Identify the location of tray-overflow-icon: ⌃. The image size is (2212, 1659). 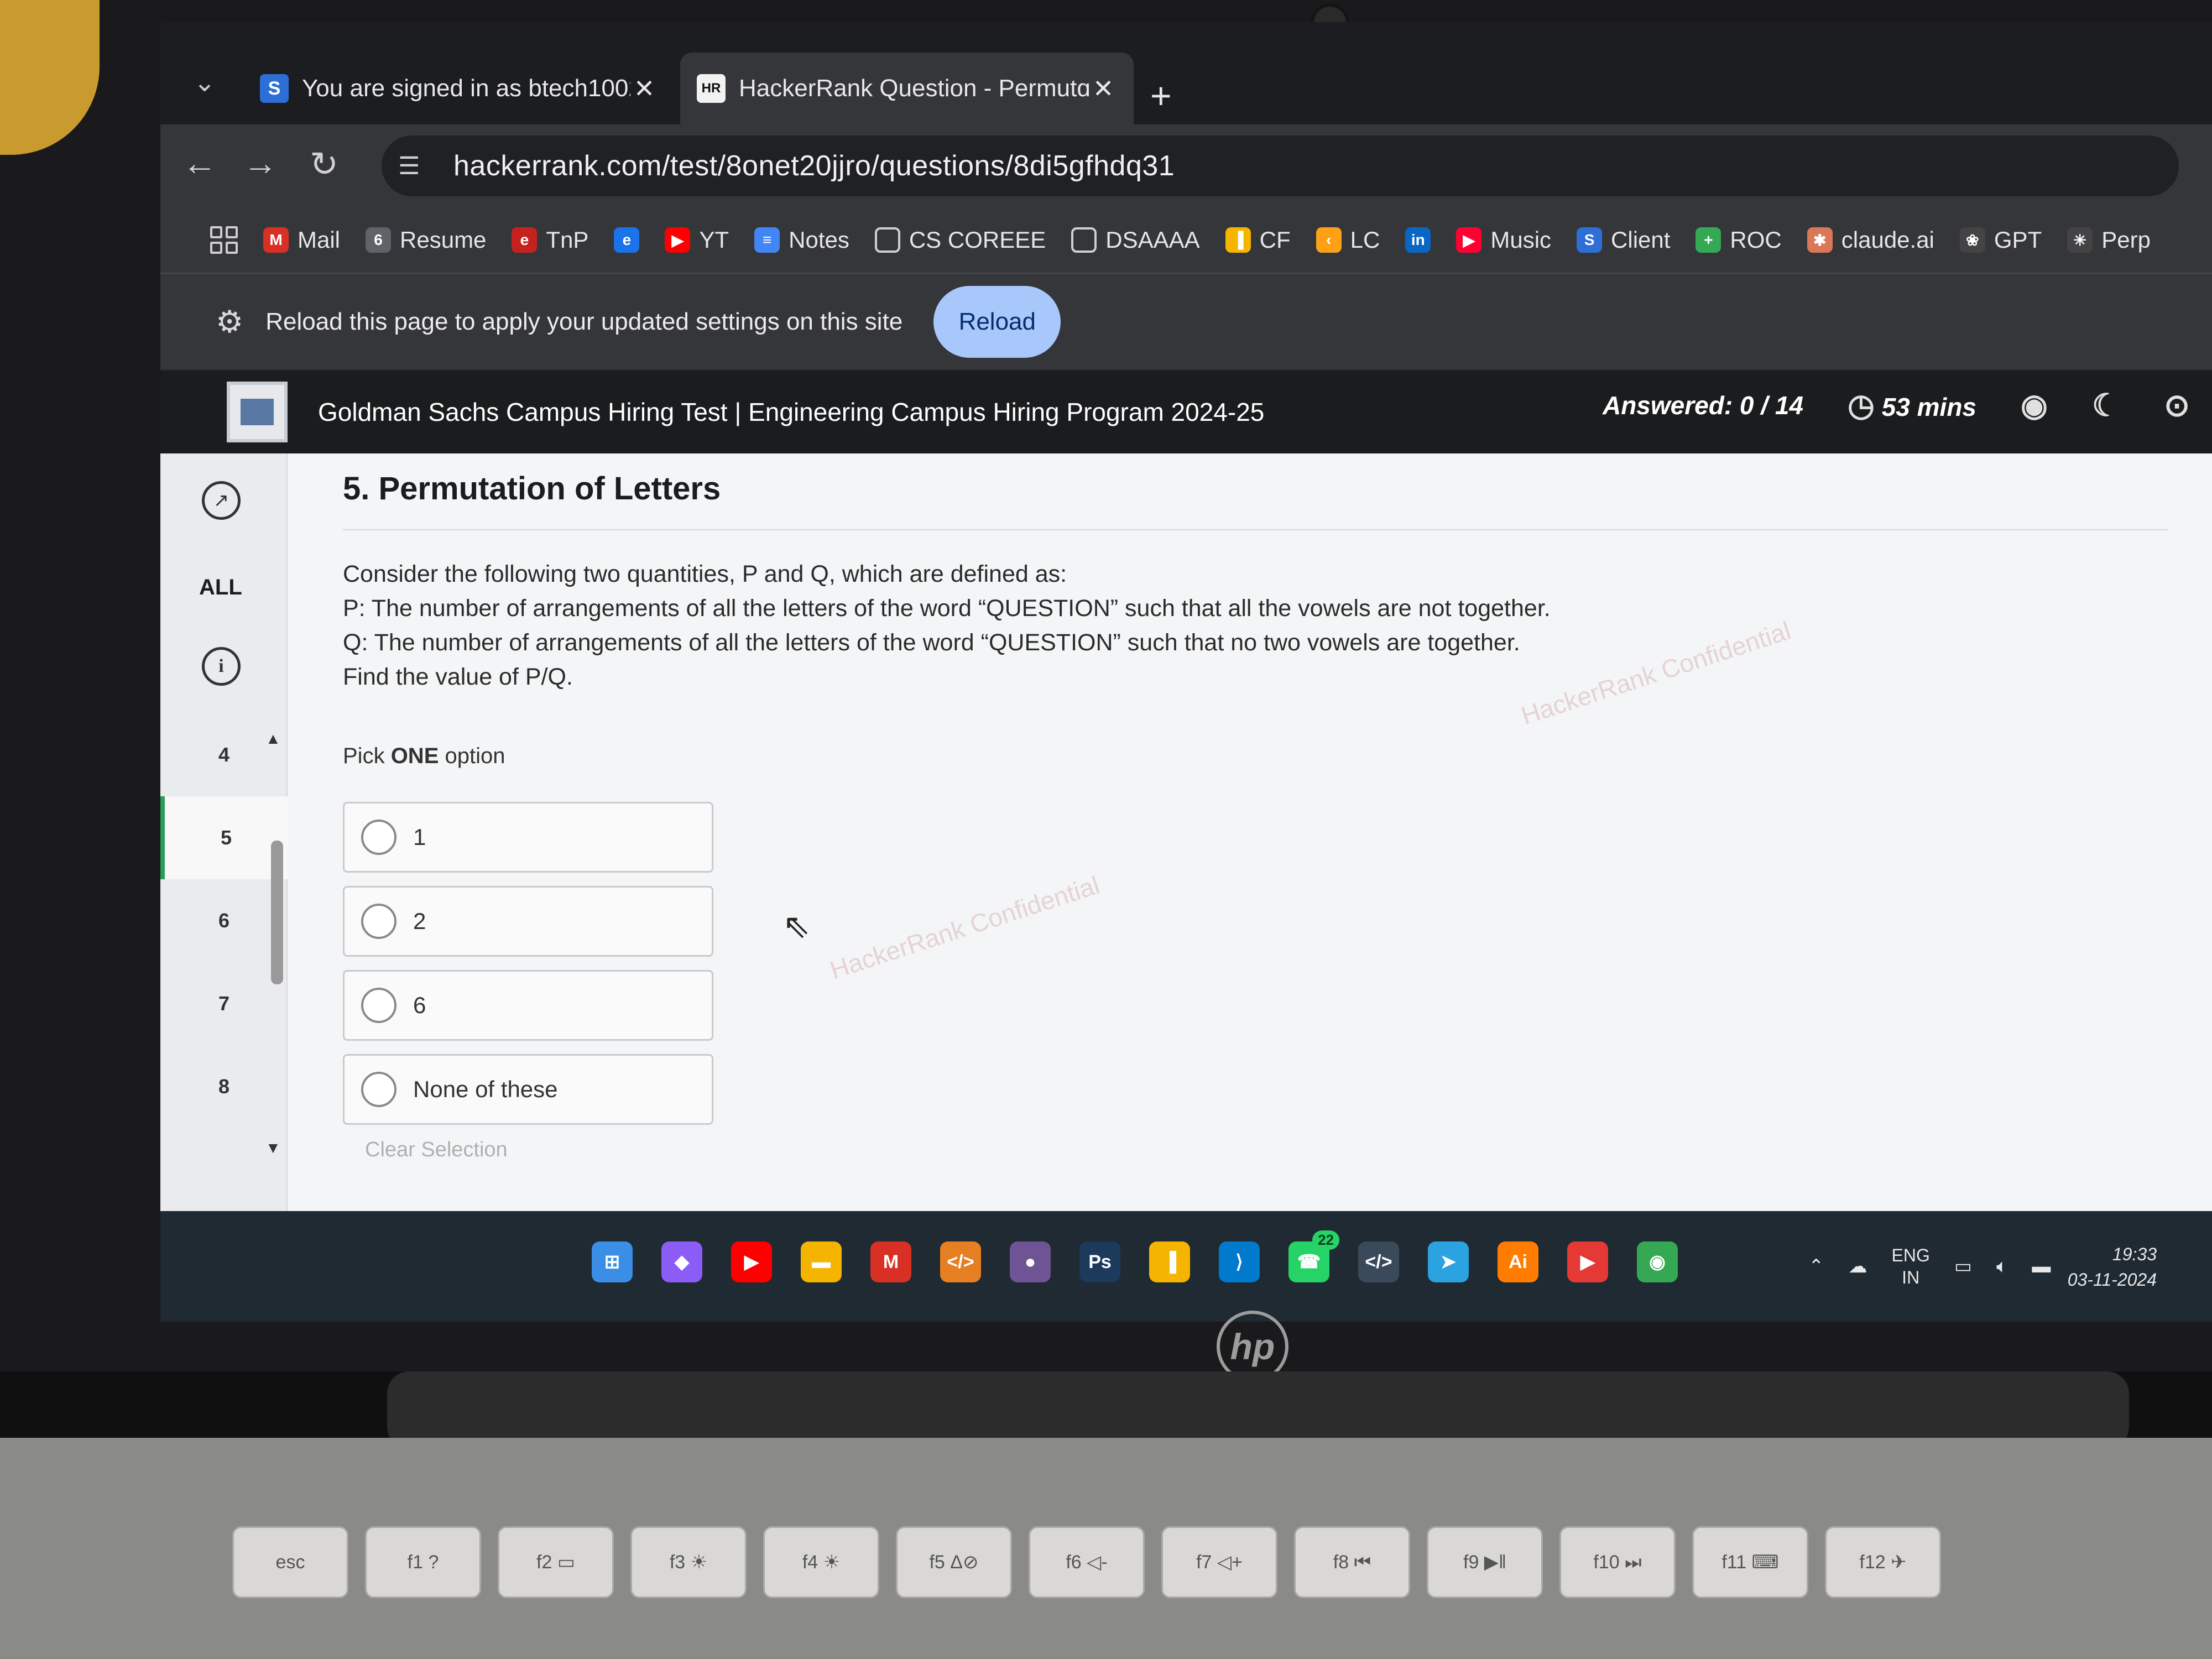
(1816, 1266).